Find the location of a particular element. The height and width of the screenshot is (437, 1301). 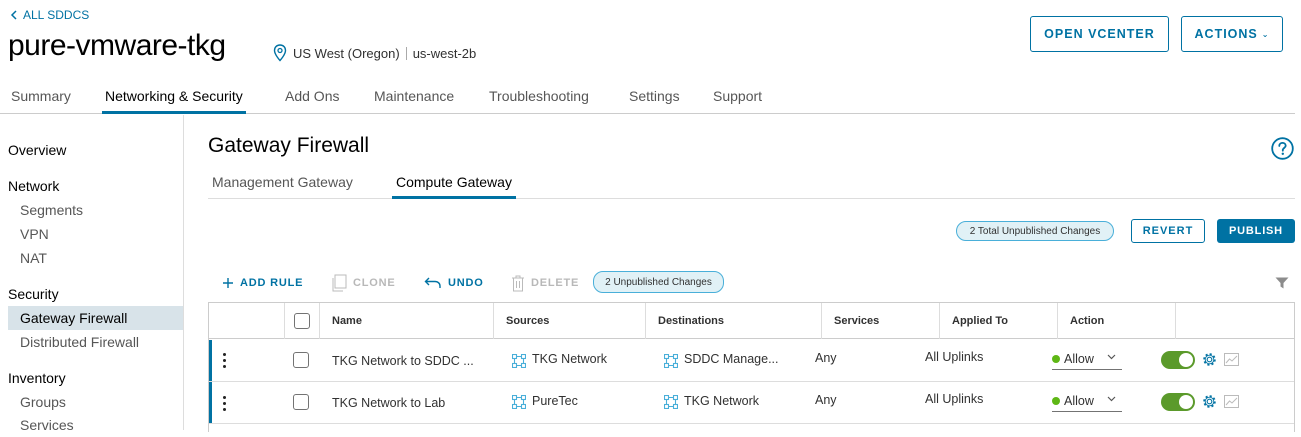

revert-button: REVERT is located at coordinates (1168, 231).